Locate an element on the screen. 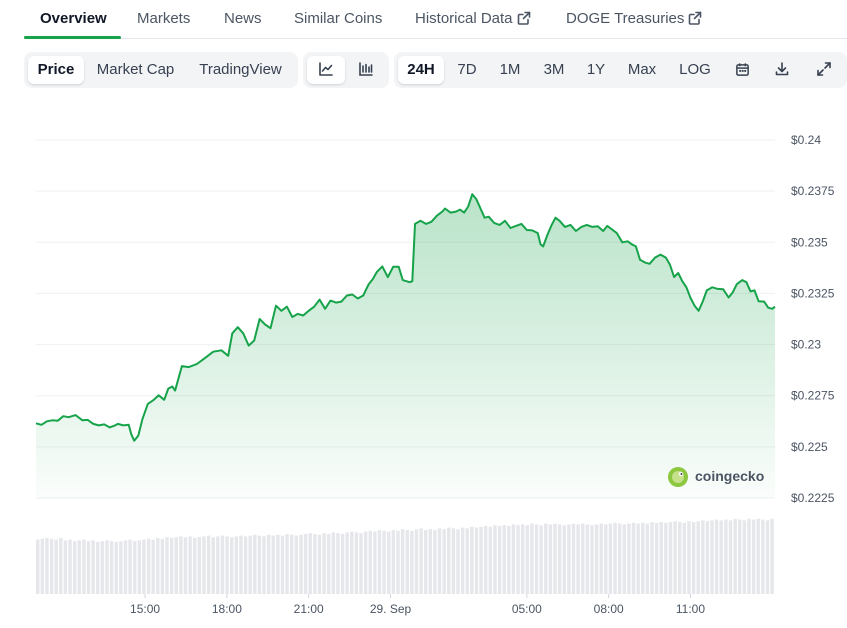  candlestick-chart-icon is located at coordinates (366, 69).